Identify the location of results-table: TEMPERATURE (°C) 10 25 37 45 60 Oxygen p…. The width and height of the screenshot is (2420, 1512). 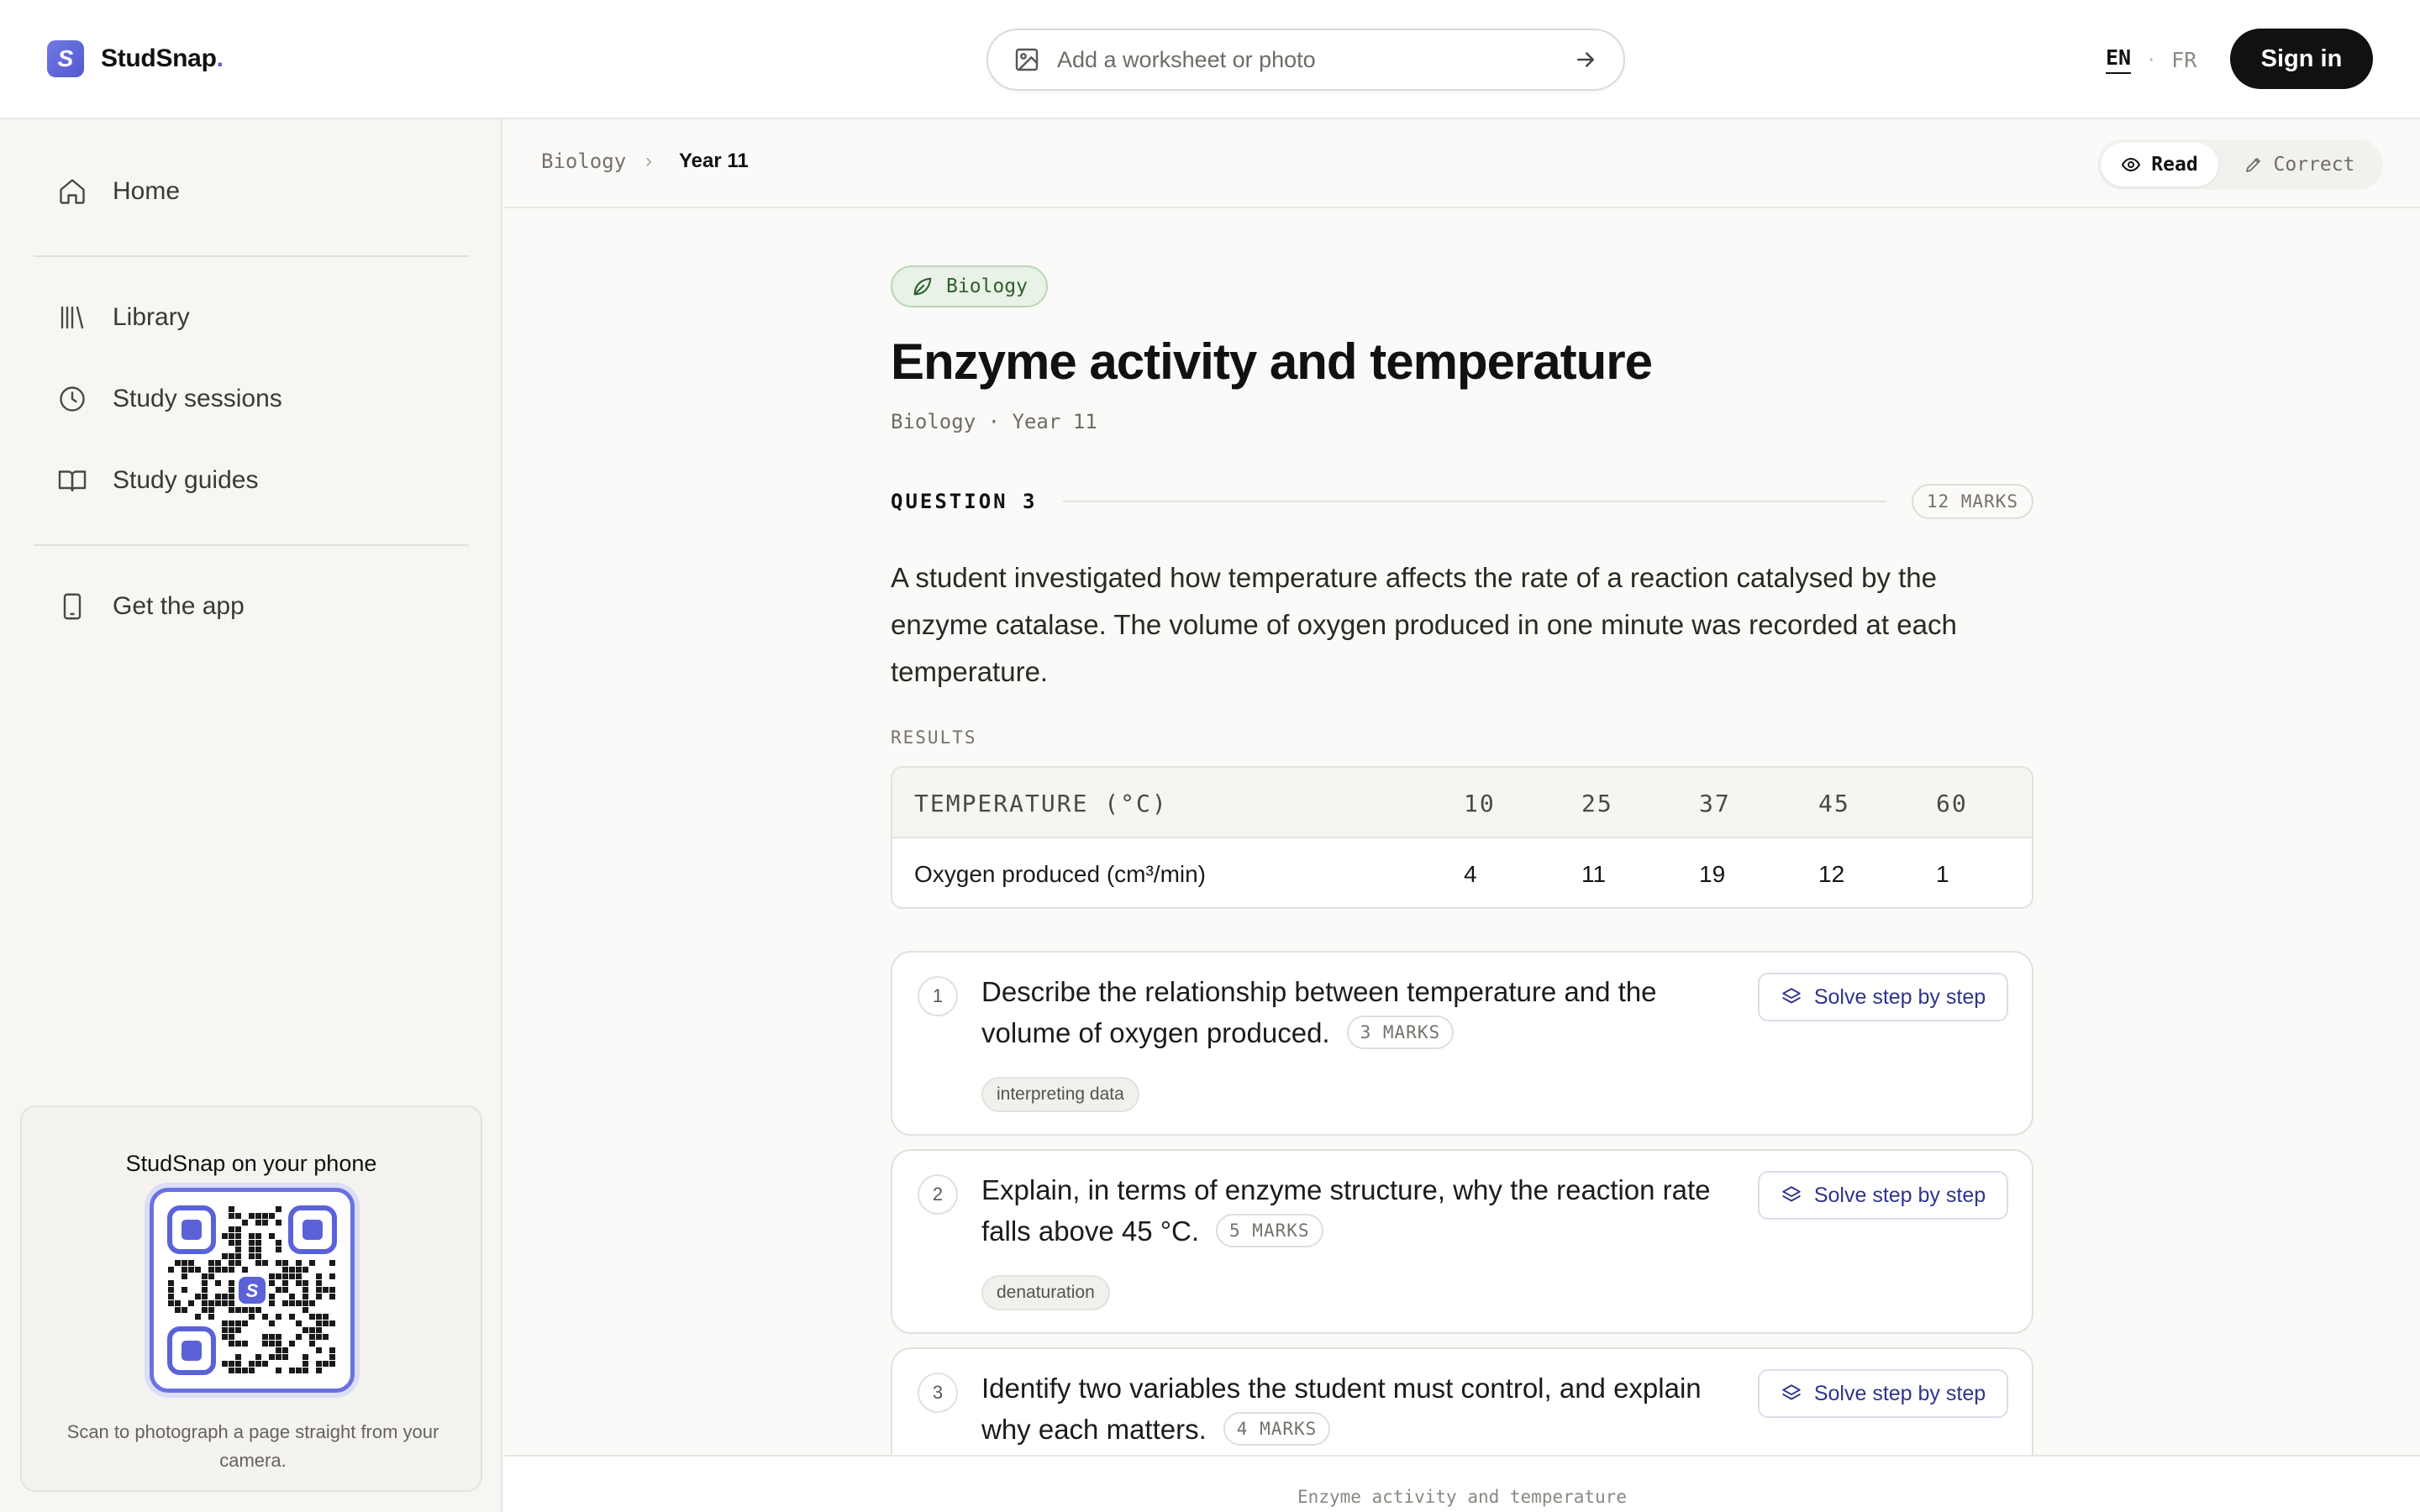
(1462, 837).